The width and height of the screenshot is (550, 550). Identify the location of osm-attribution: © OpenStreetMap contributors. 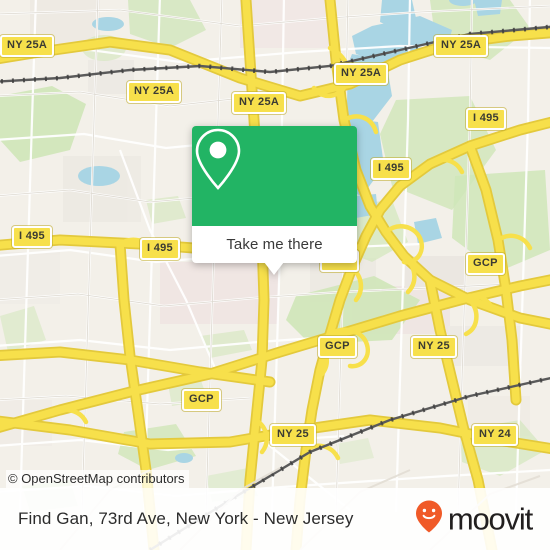
(97, 479).